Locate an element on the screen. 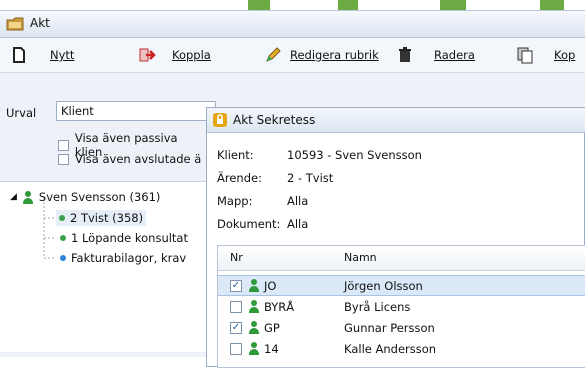 The width and height of the screenshot is (585, 368). table-row: ✓ JO Jörgen Olsson is located at coordinates (401, 285).